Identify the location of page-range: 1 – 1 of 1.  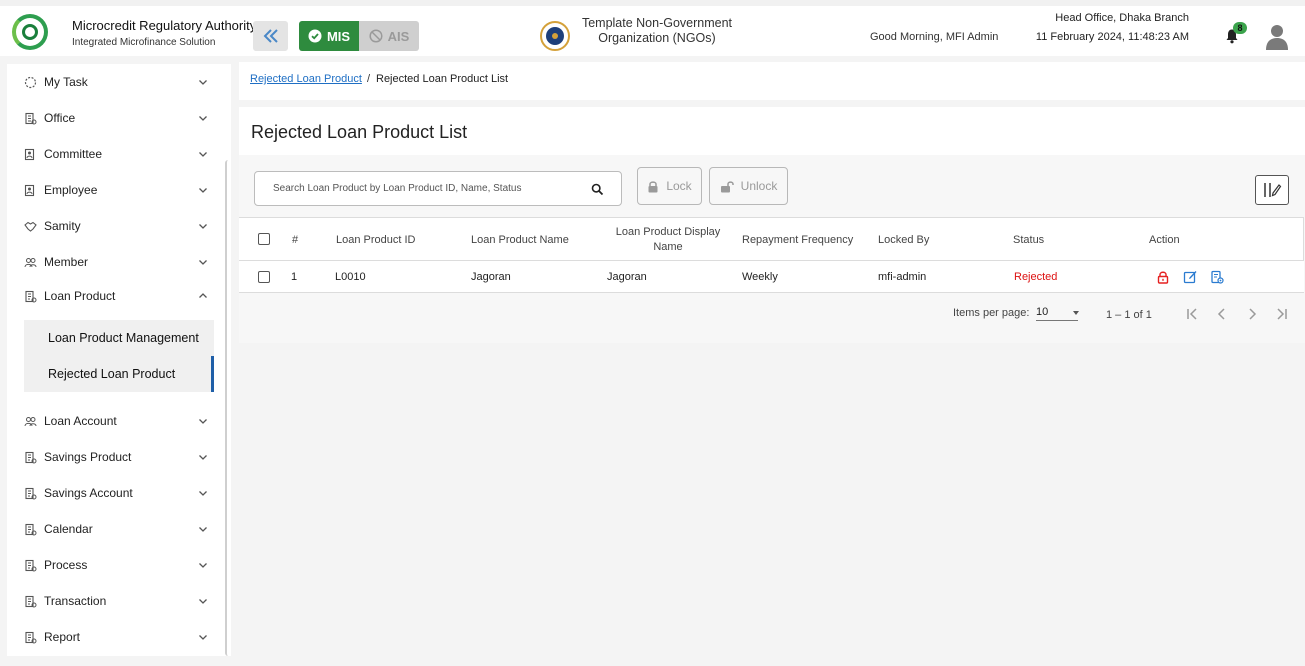
(1129, 315).